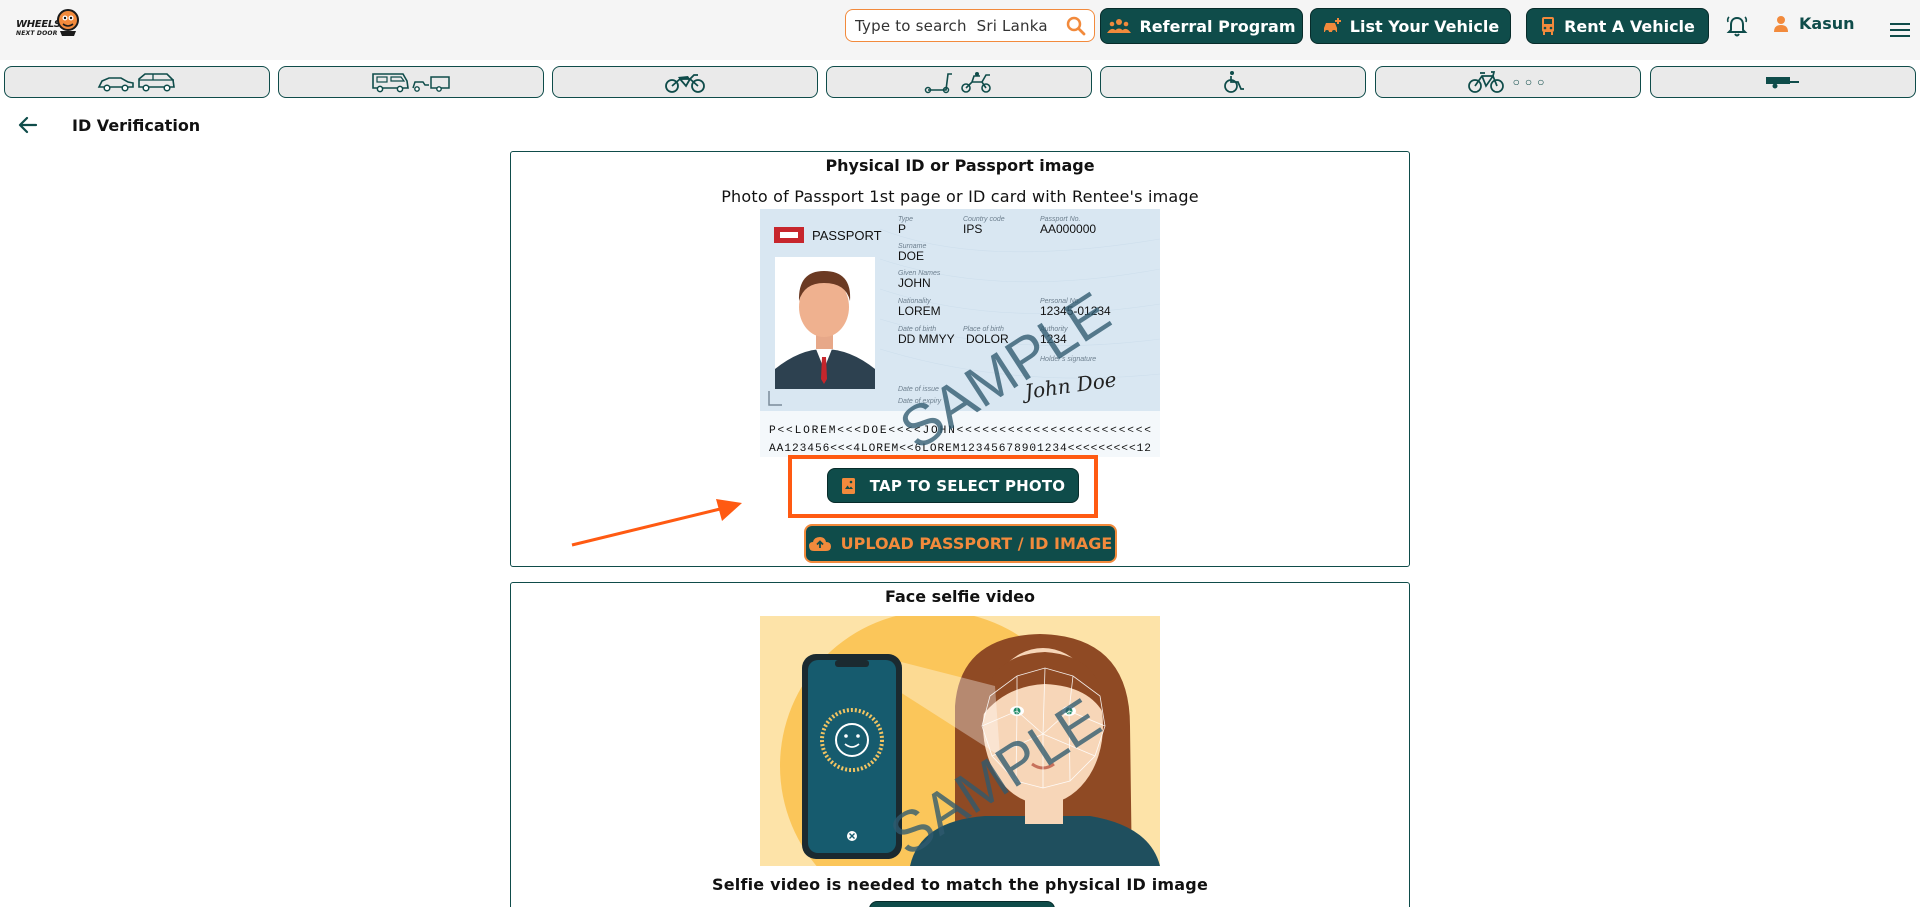  I want to click on category-bar: ○○○, so click(960, 82).